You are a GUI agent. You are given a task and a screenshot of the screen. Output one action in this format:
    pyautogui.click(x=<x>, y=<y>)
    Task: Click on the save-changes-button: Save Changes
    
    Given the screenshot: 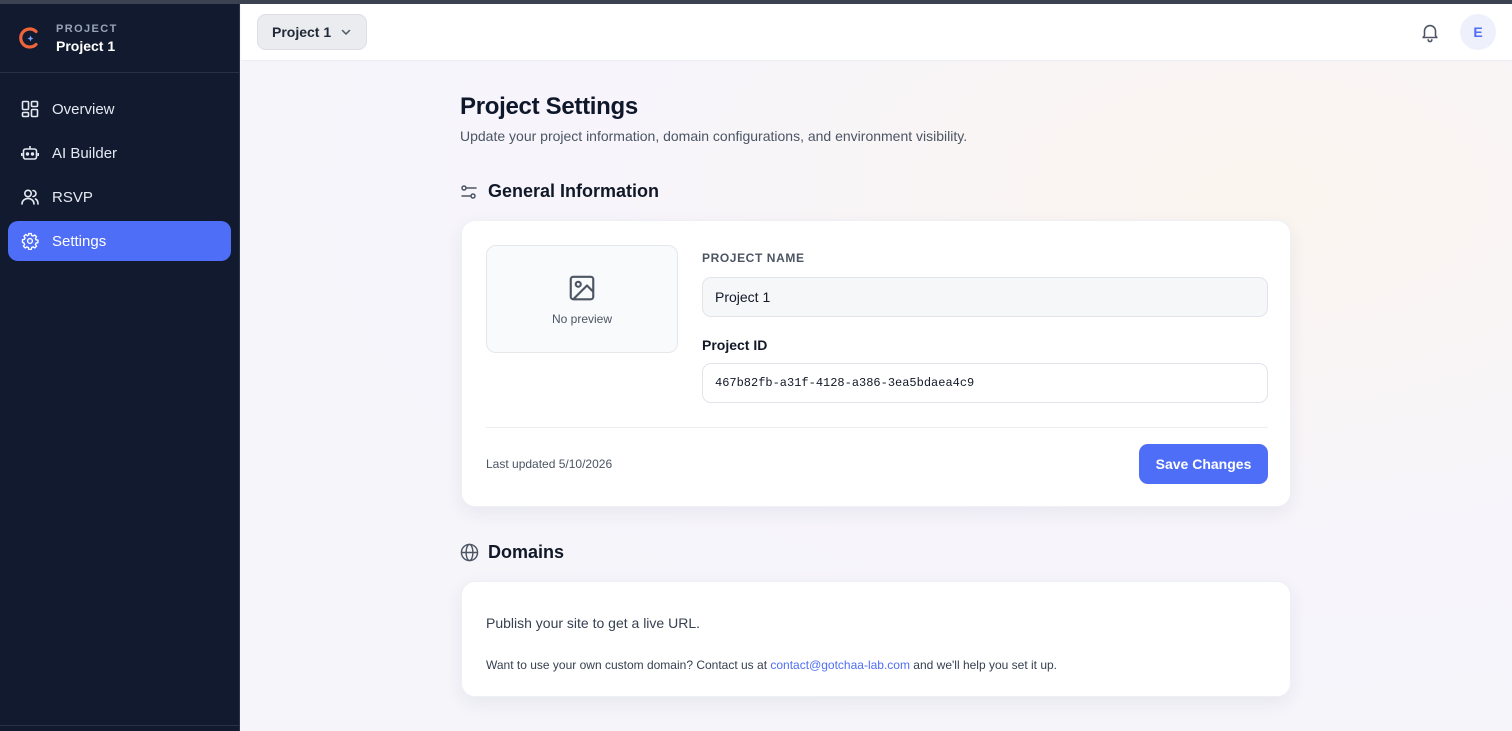 What is the action you would take?
    pyautogui.click(x=1203, y=464)
    